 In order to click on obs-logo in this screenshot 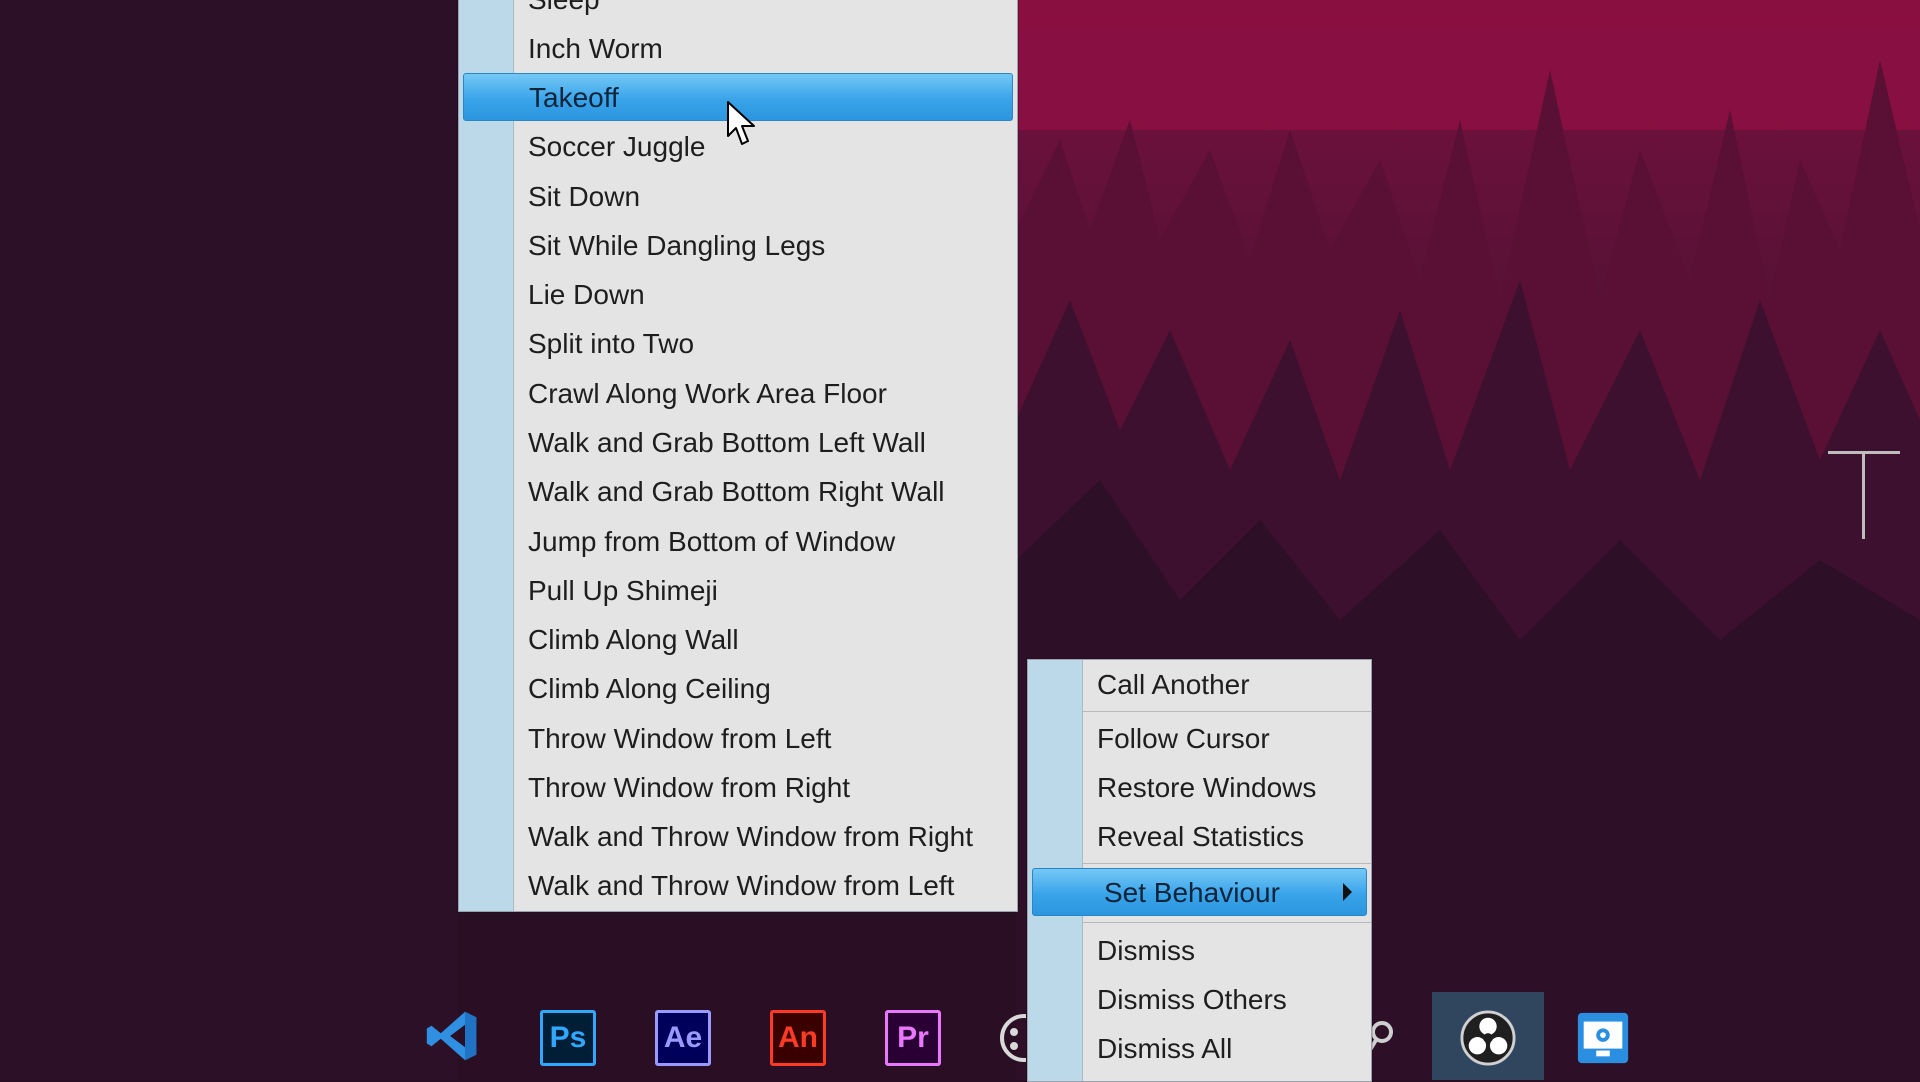, I will do `click(1488, 1038)`.